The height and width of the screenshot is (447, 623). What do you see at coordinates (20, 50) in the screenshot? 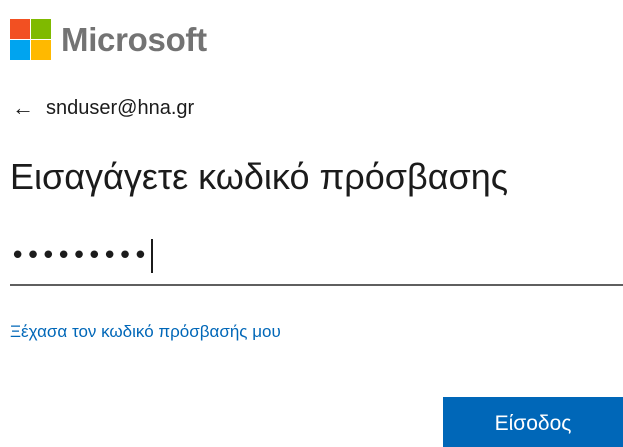
I see `logo-square-blue` at bounding box center [20, 50].